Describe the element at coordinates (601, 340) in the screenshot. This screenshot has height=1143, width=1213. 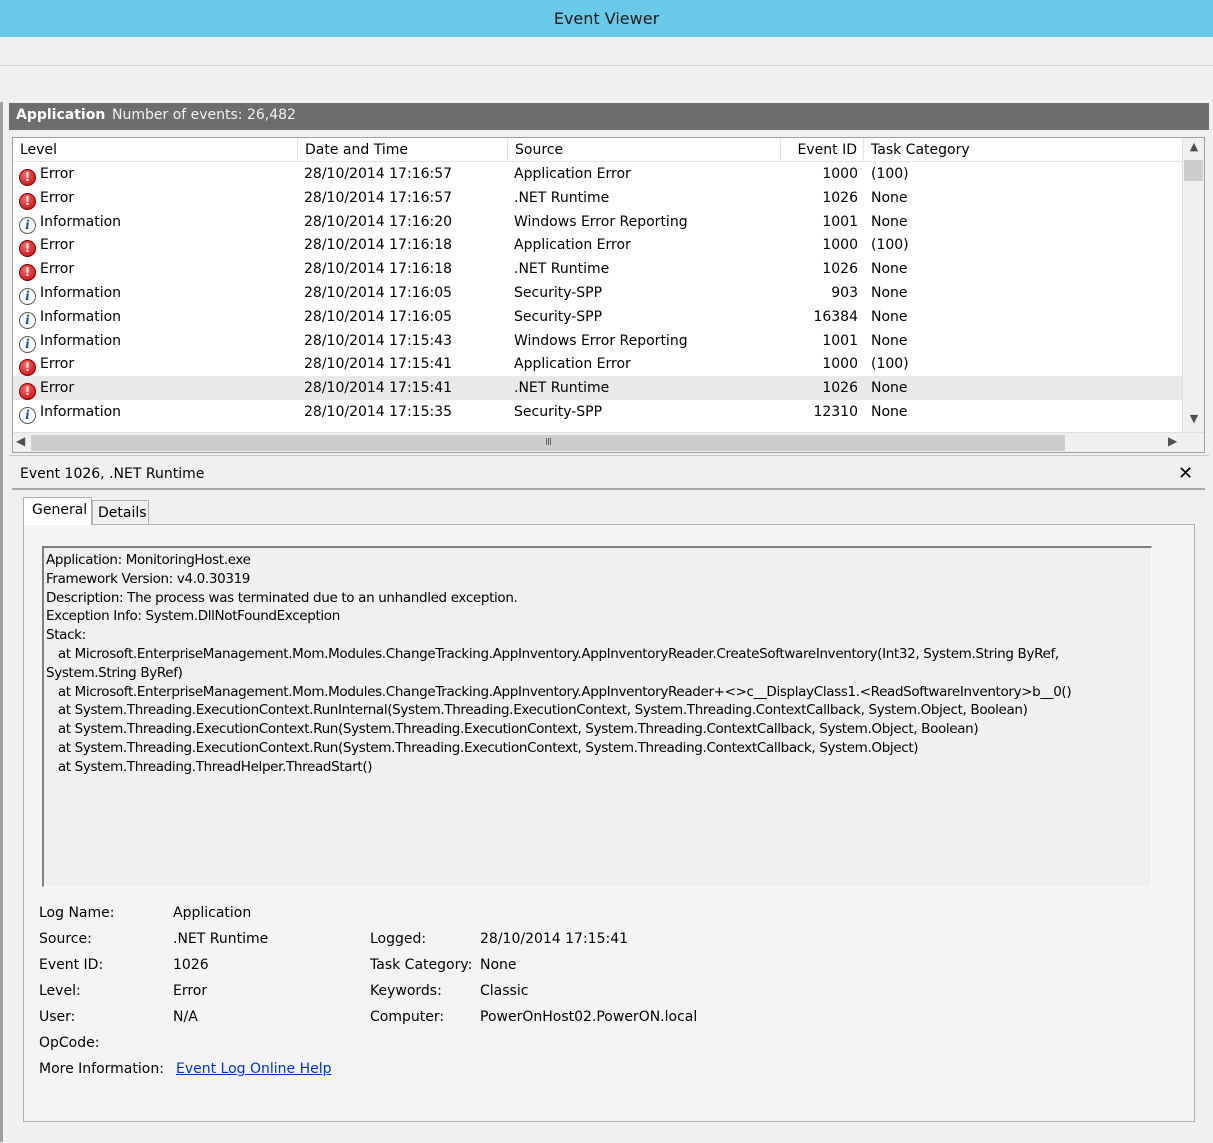
I see `cell-source: Windows Error Reporting` at that location.